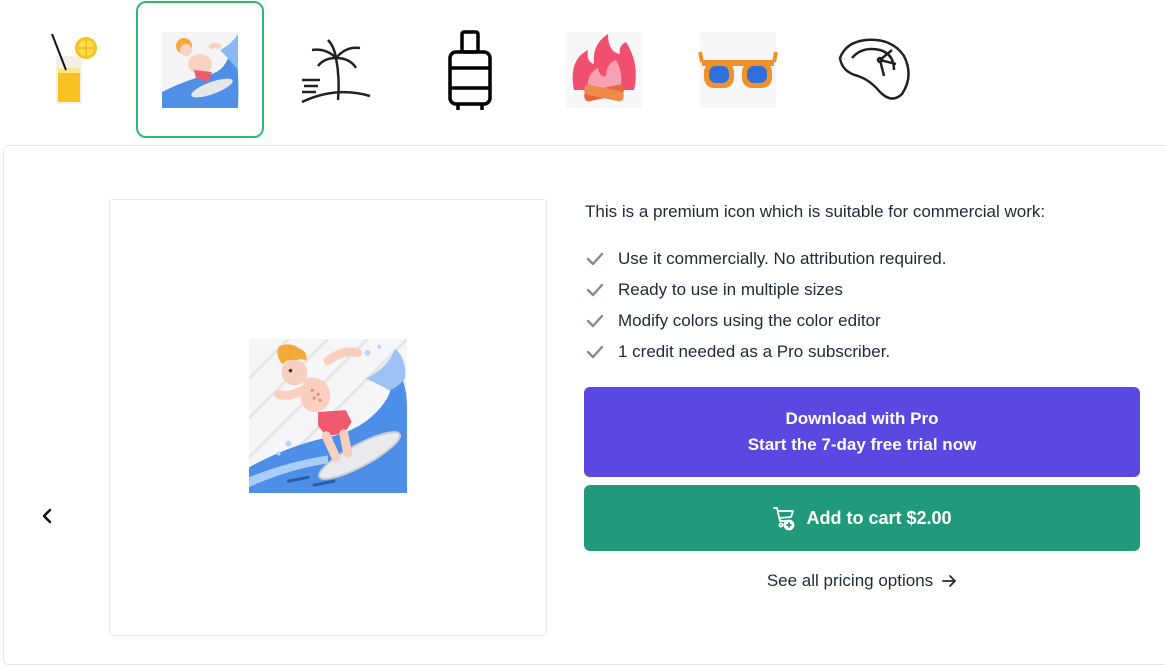 Image resolution: width=1165 pixels, height=665 pixels. I want to click on pricing-link-label: See all pricing options, so click(850, 580).